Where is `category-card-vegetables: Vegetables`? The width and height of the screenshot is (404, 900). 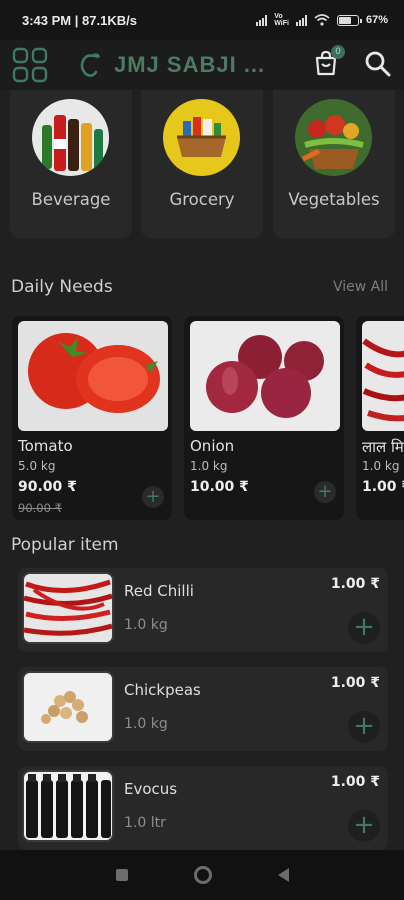 category-card-vegetables: Vegetables is located at coordinates (334, 164).